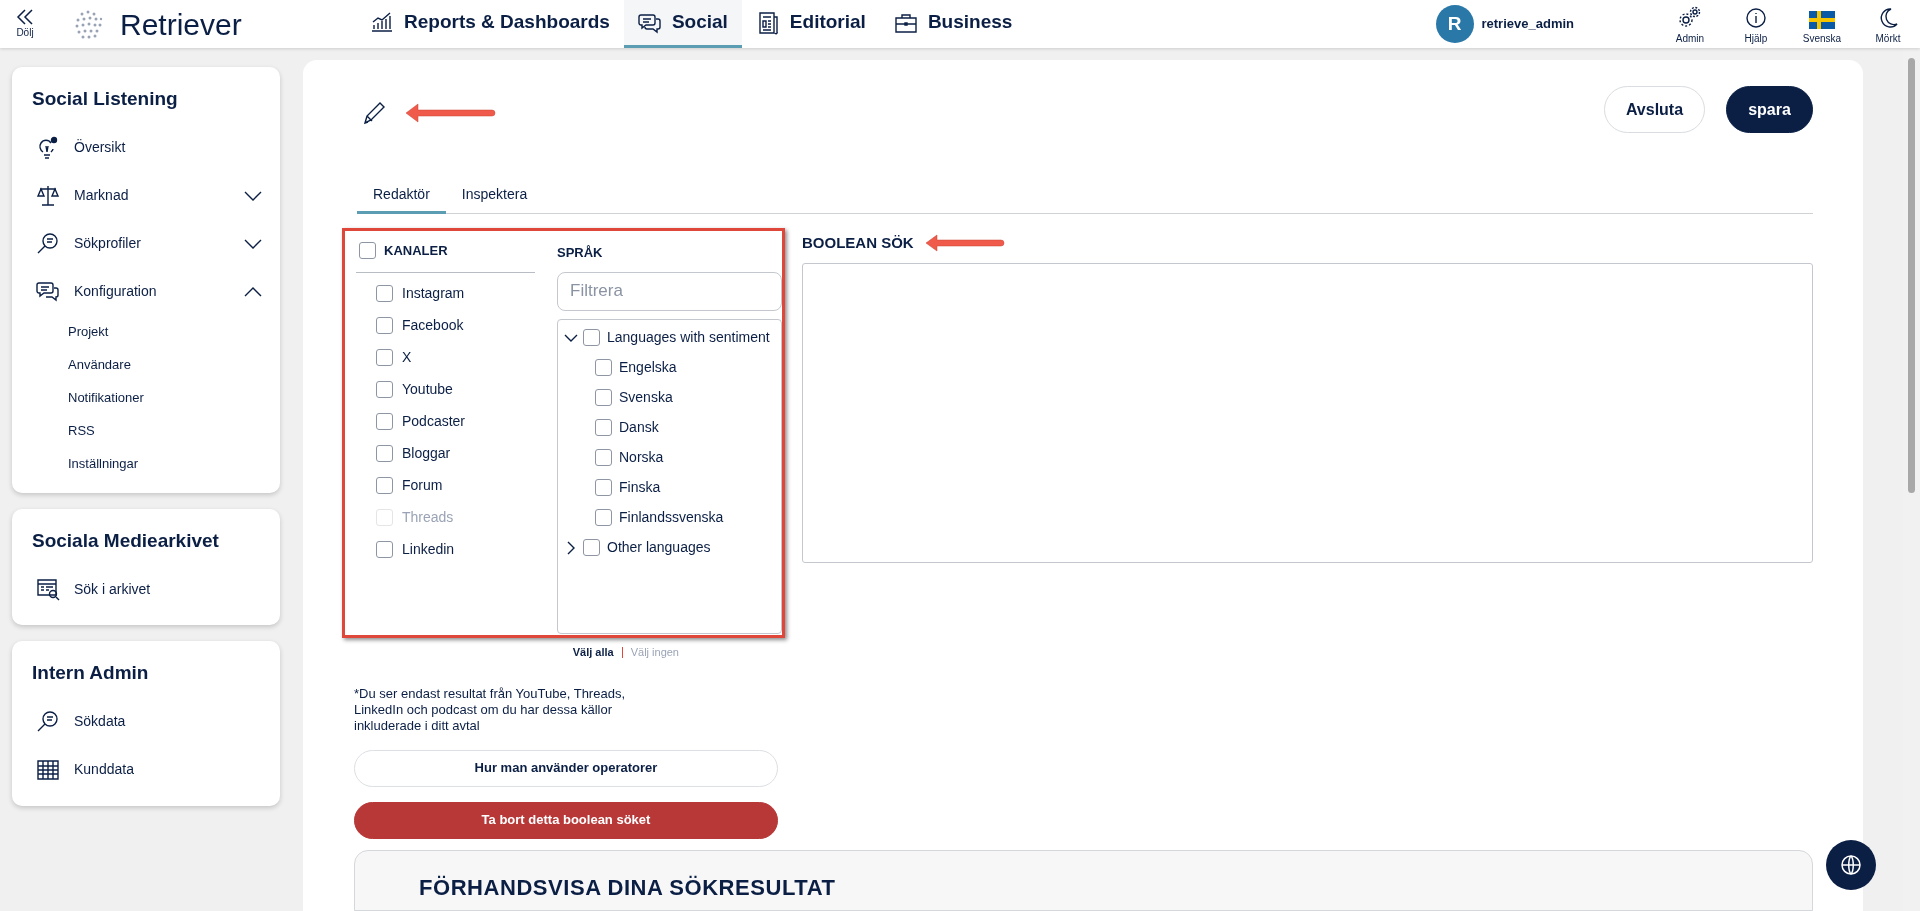 The image size is (1920, 911). I want to click on moon-icon, so click(1888, 18).